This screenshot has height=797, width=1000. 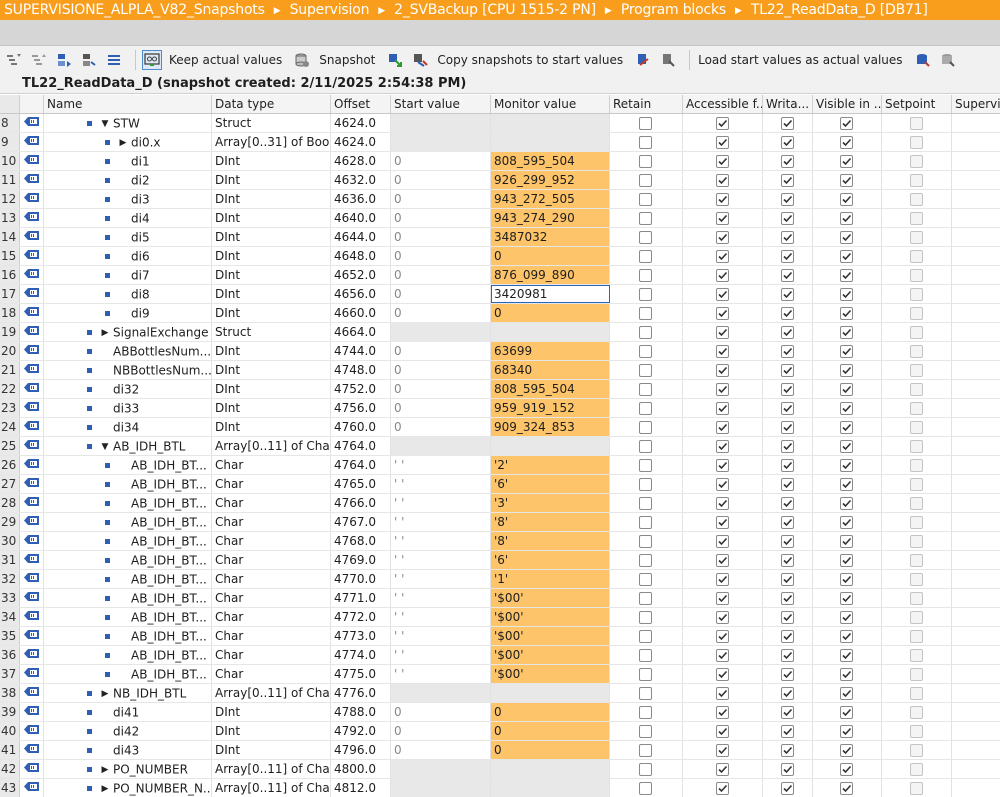 What do you see at coordinates (271, 123) in the screenshot?
I see `datatype-cell: Struct` at bounding box center [271, 123].